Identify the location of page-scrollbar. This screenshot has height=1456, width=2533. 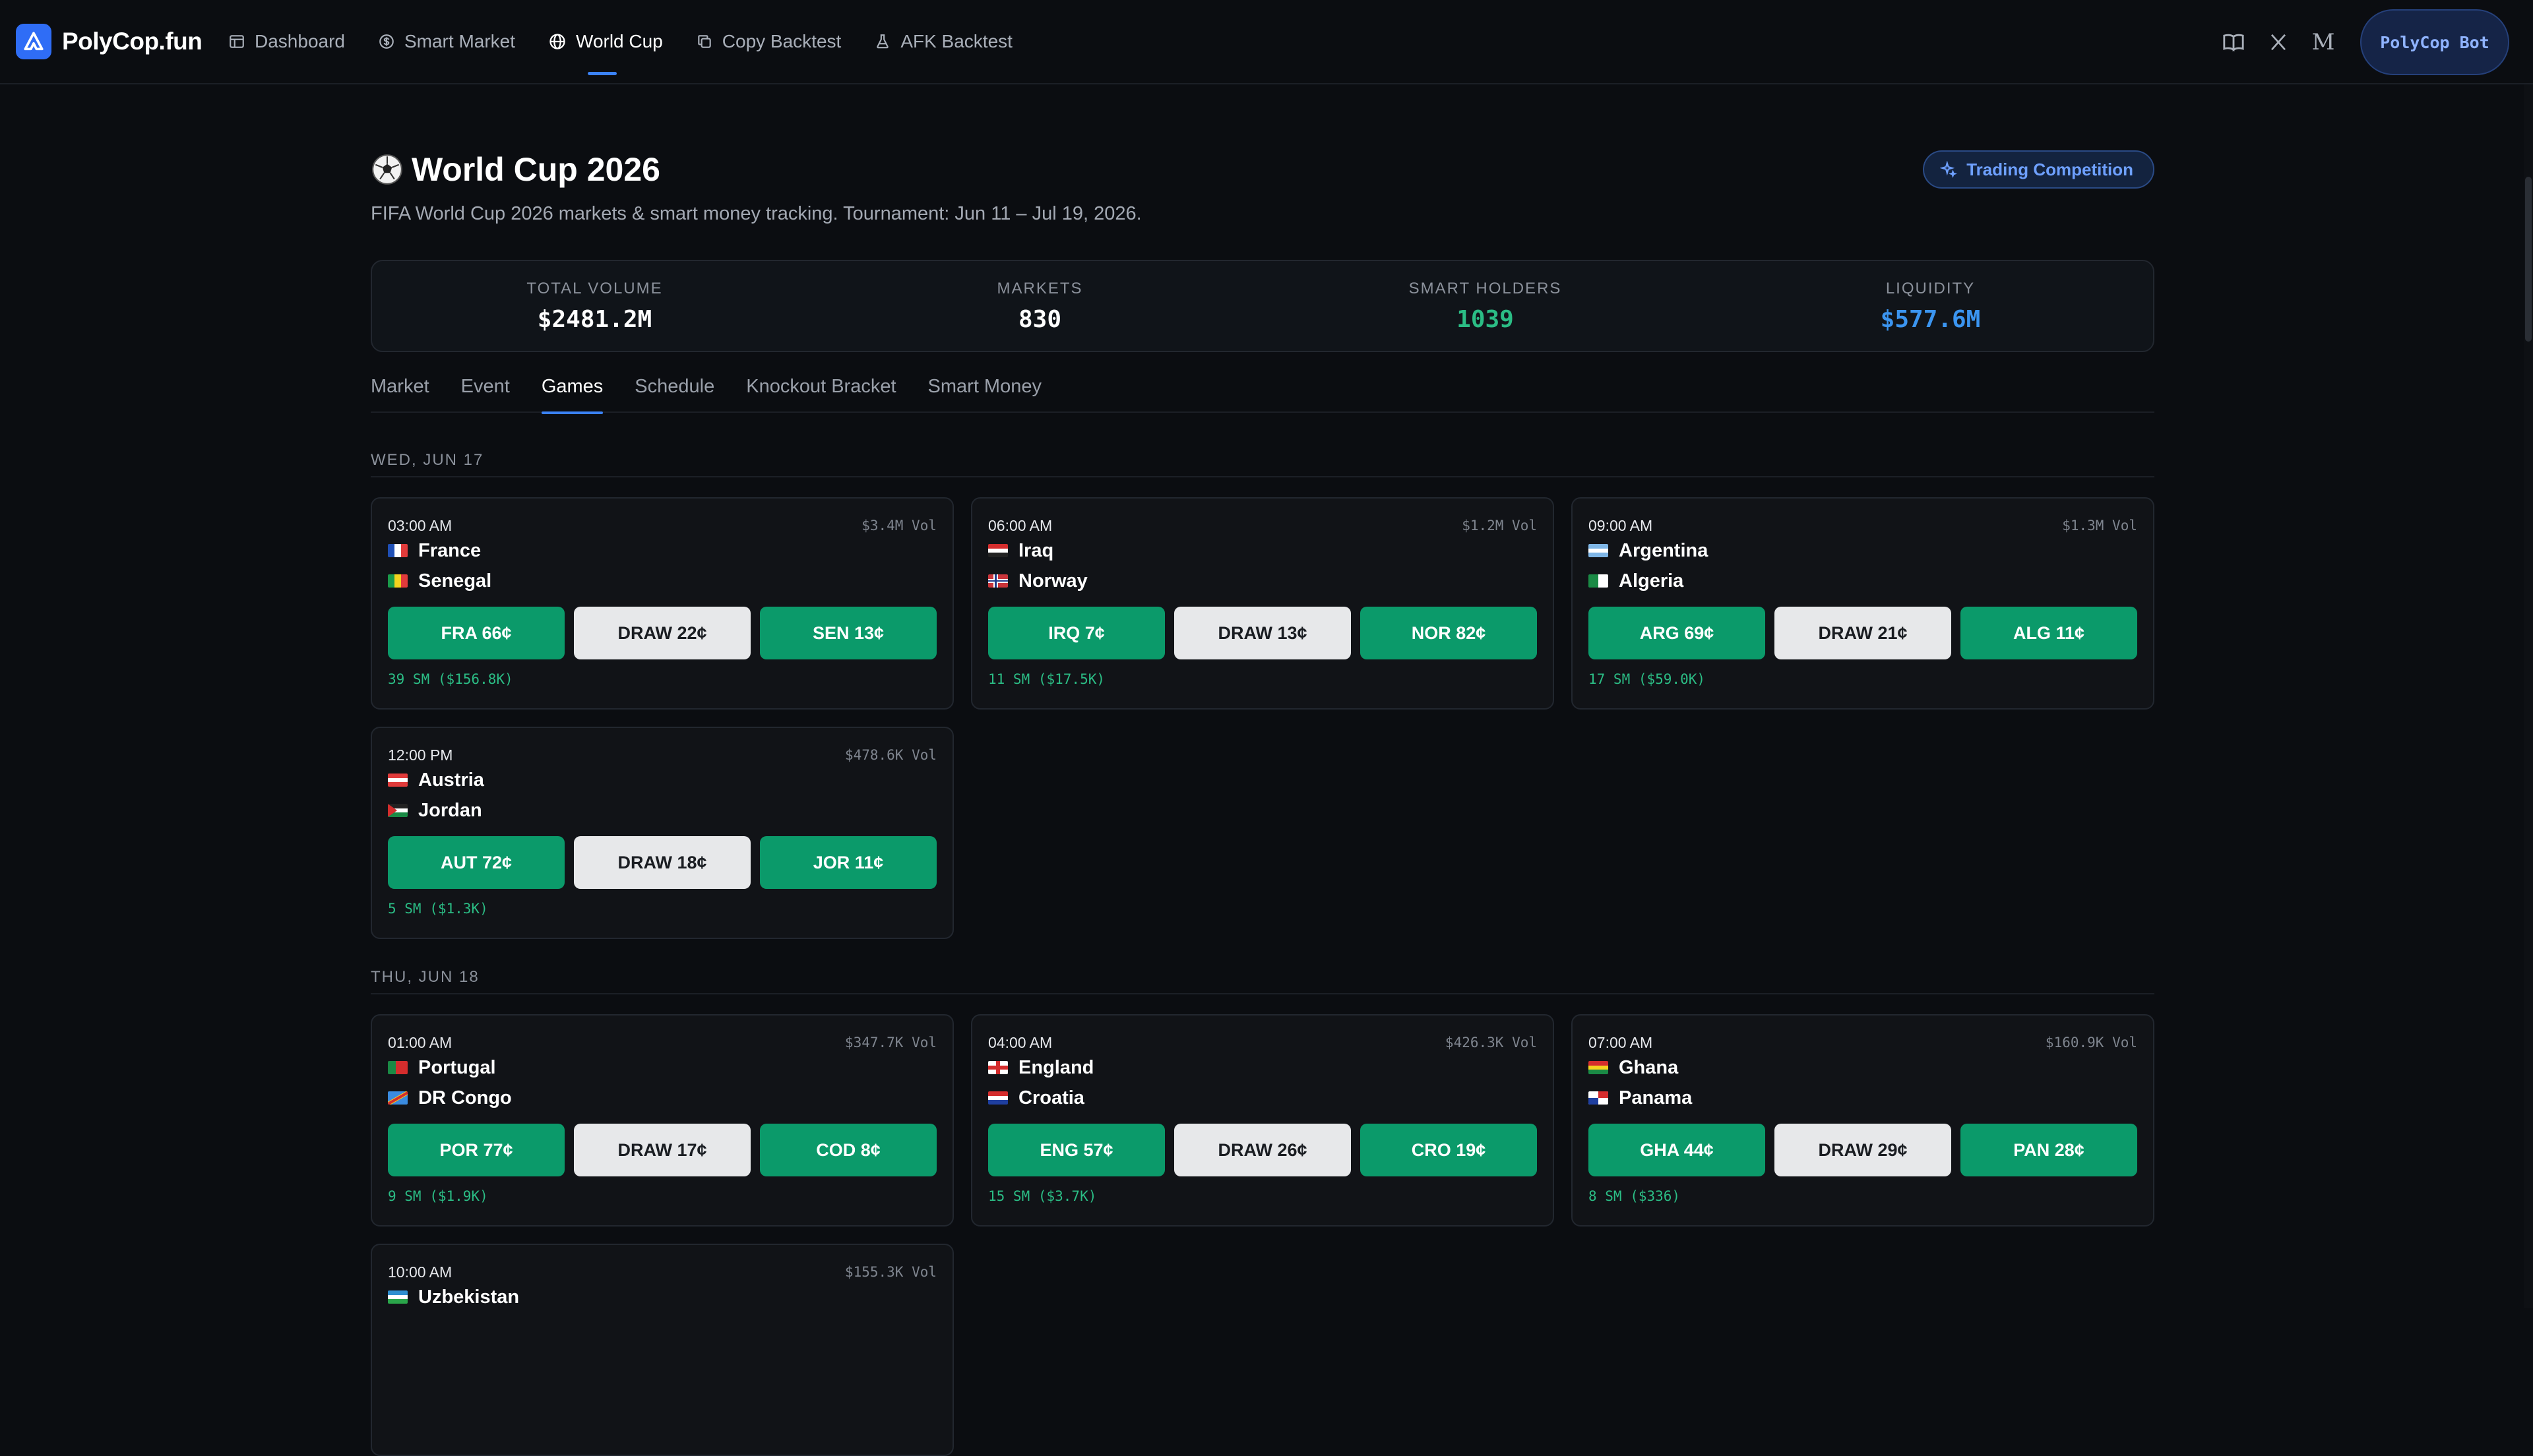
(2528, 696).